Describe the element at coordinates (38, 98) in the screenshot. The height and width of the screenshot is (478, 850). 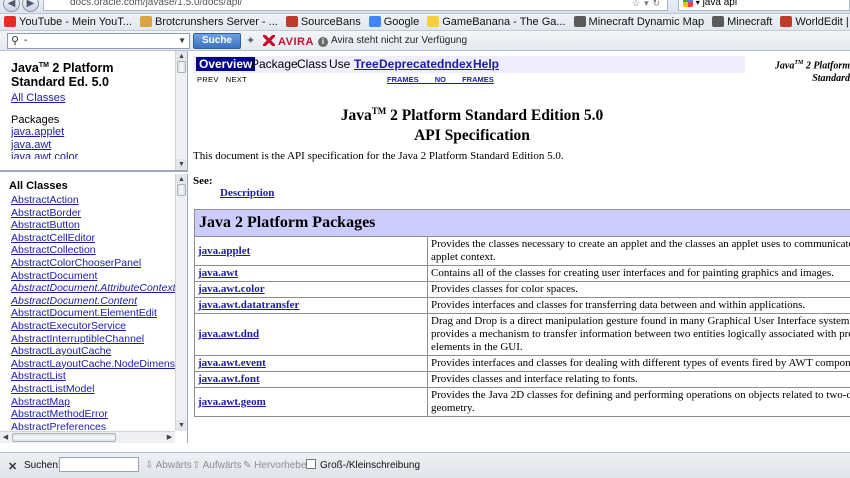
I see `all-classes-link: All Classes` at that location.